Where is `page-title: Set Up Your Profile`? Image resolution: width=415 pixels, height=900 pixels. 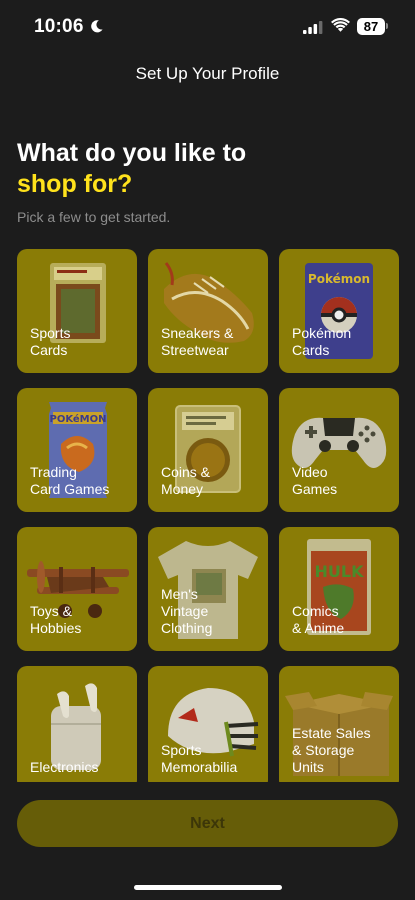
page-title: Set Up Your Profile is located at coordinates (207, 73).